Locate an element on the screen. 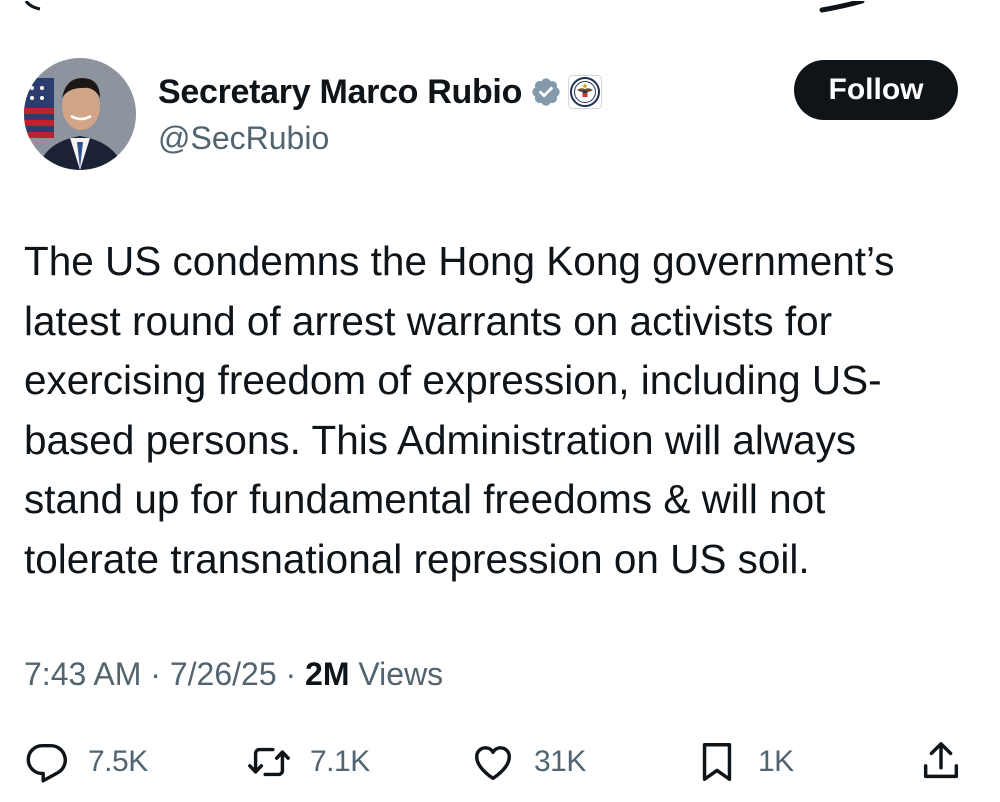 This screenshot has width=1000, height=802. bookmark-count: 1K is located at coordinates (776, 761).